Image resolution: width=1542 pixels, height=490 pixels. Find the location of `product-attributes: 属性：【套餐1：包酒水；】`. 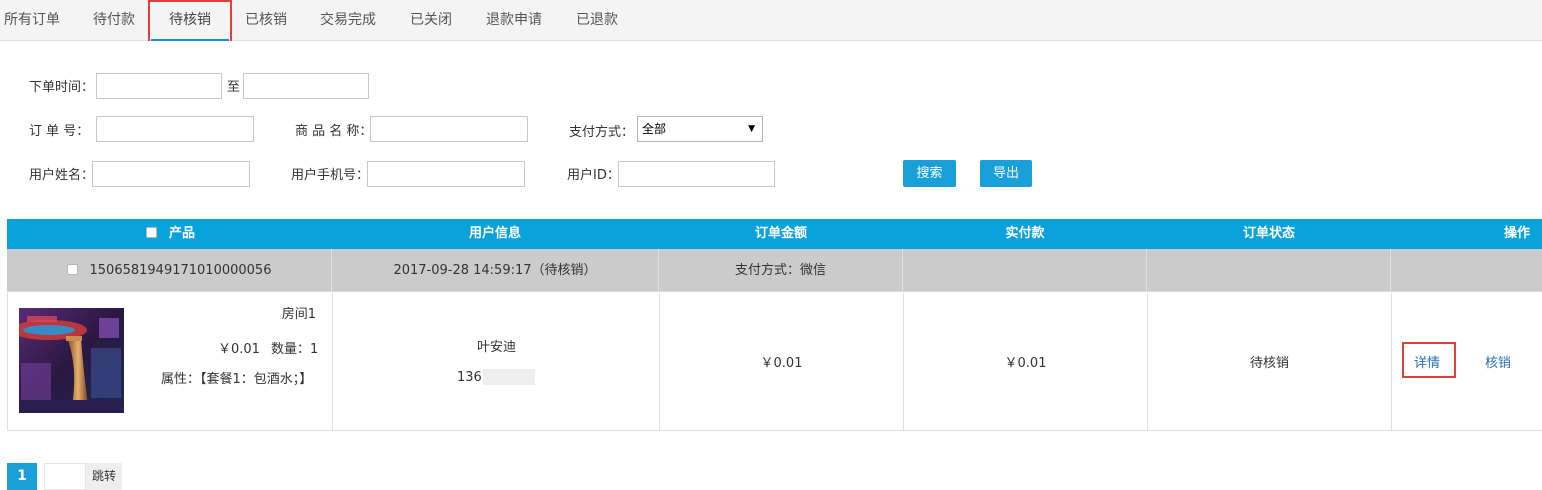

product-attributes: 属性：【套餐1：包酒水；】 is located at coordinates (237, 379).